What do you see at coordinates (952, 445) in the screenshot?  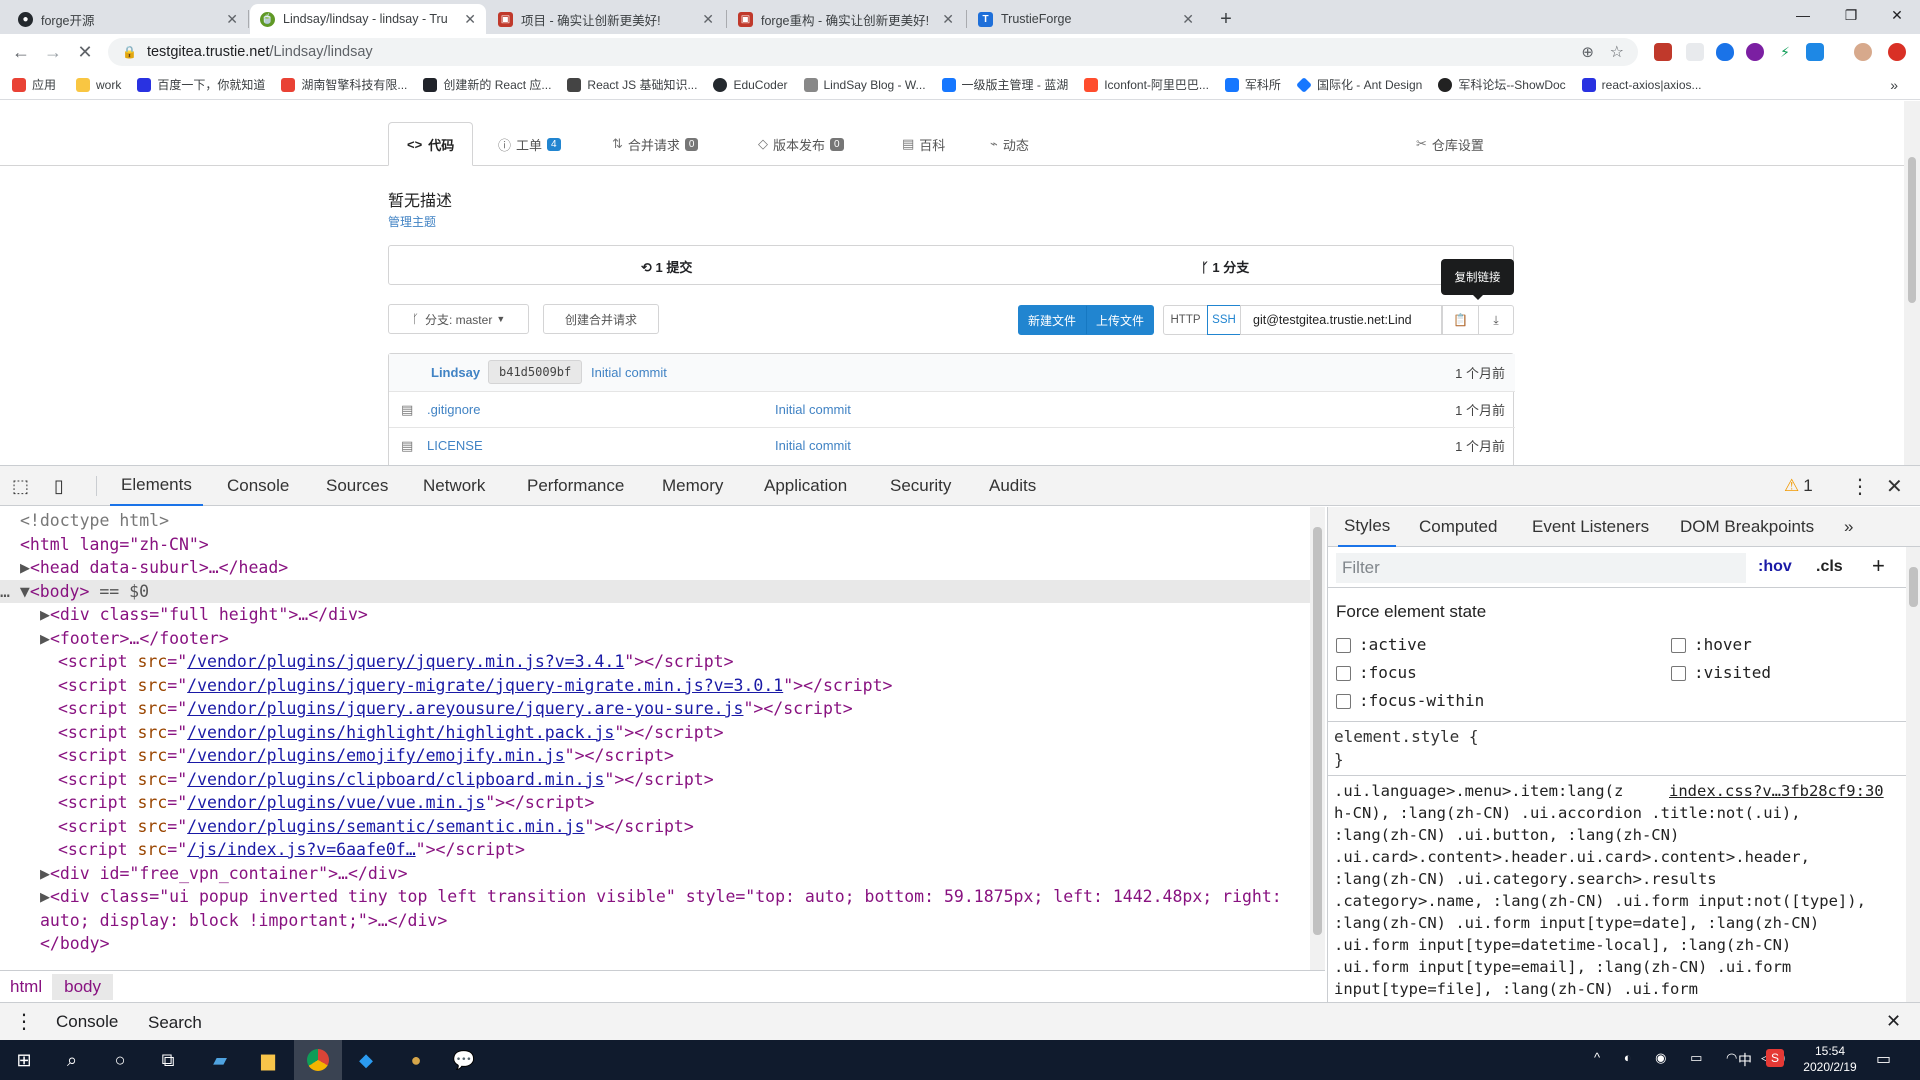 I see `file-row: ▤ LICENSE Initial commit 1 个月前` at bounding box center [952, 445].